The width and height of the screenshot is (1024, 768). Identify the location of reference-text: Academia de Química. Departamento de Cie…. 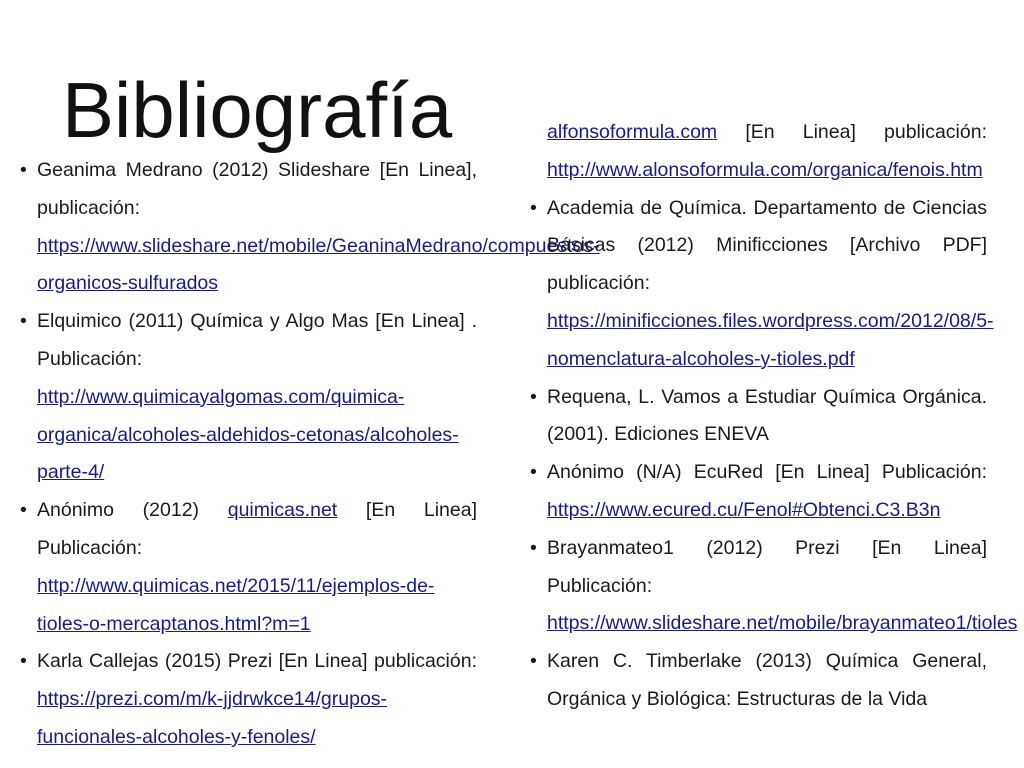
(767, 245).